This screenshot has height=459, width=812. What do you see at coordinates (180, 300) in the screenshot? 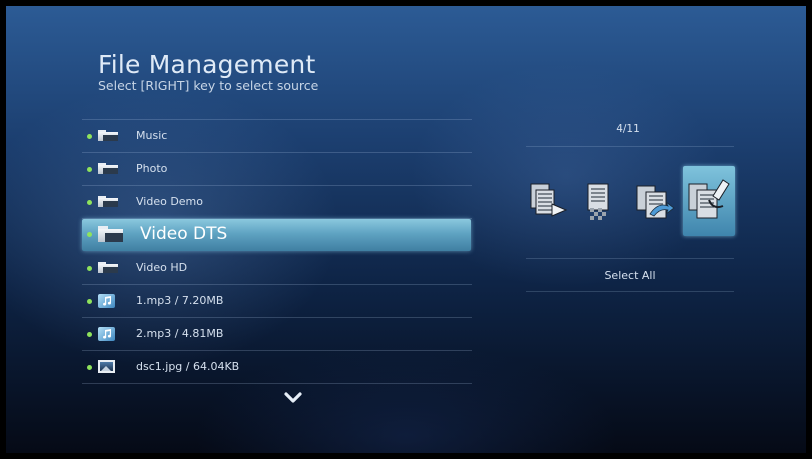
I see `list-item-label: 1.mp3 / 7.20MB` at bounding box center [180, 300].